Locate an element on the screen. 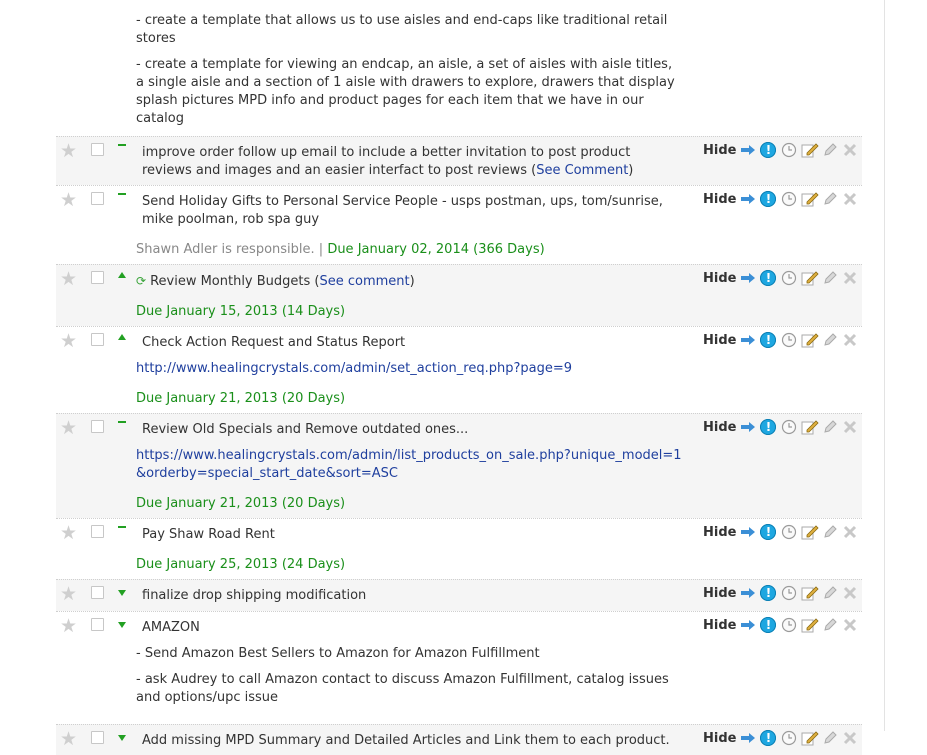 This screenshot has width=927, height=755. due-date: Due January 21, 2013 (20 Days) is located at coordinates (241, 503).